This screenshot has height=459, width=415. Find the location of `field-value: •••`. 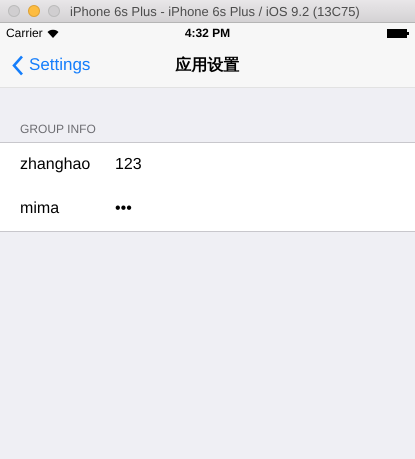

field-value: ••• is located at coordinates (123, 209).